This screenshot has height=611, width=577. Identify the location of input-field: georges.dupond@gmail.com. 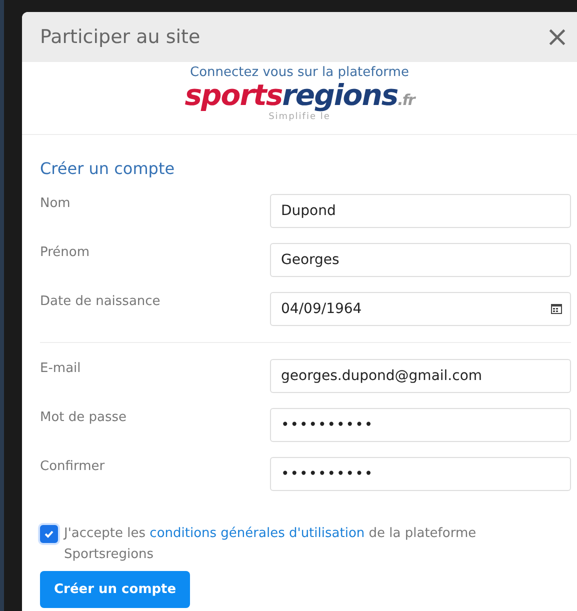
(420, 375).